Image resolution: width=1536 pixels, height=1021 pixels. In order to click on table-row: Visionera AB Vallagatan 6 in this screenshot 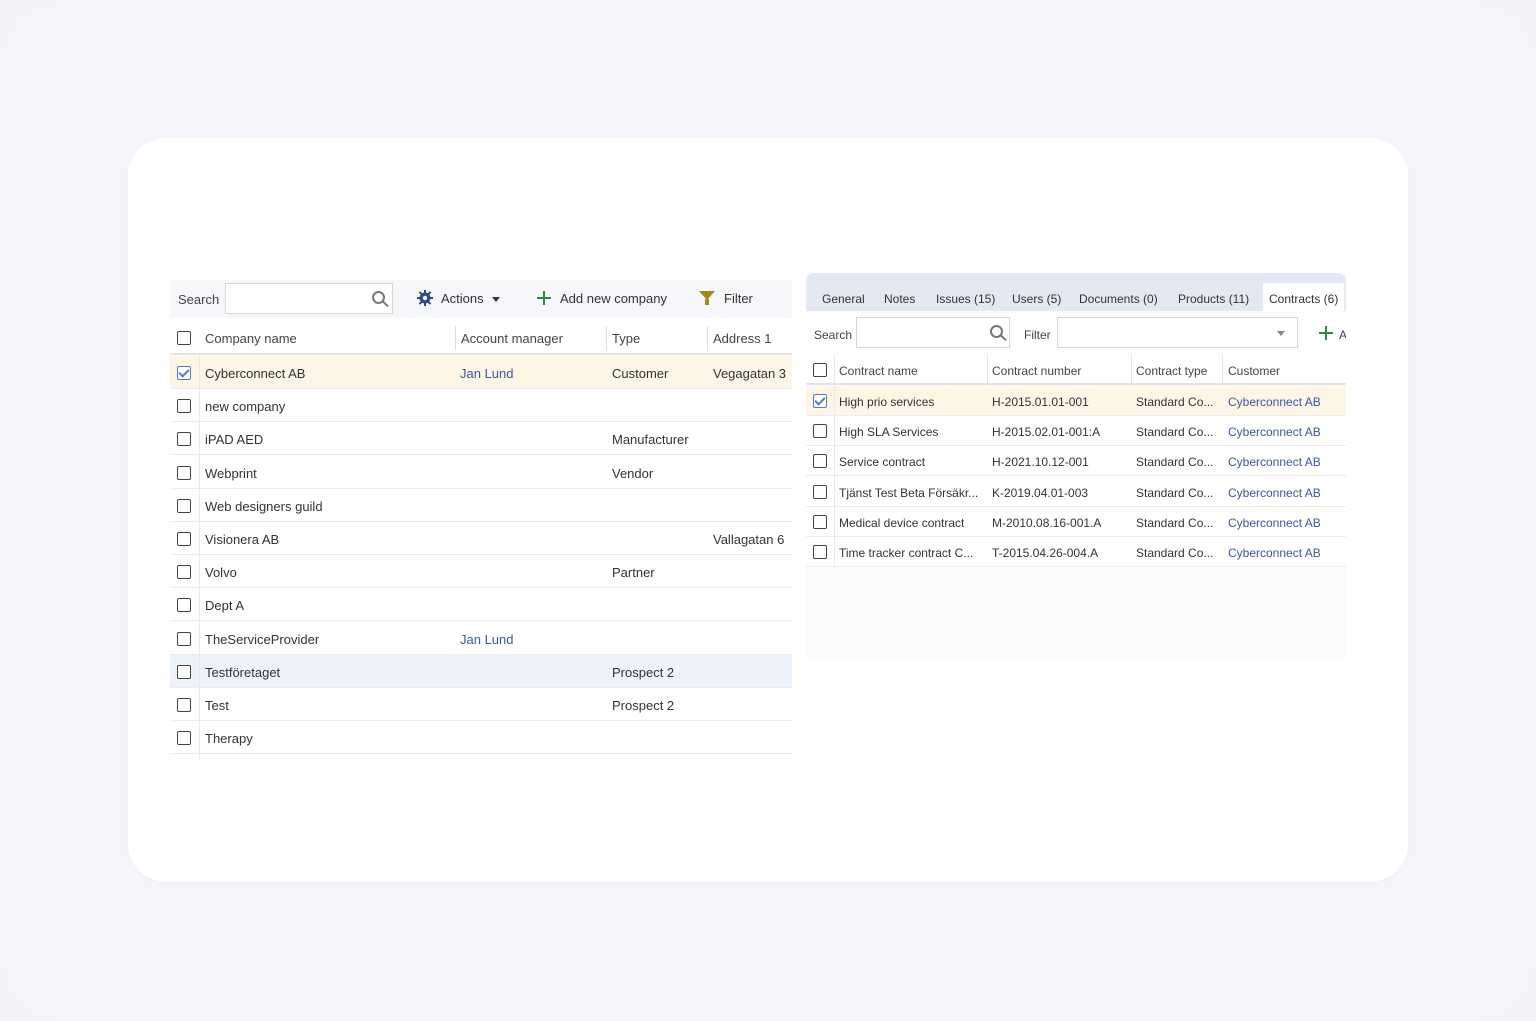, I will do `click(481, 538)`.